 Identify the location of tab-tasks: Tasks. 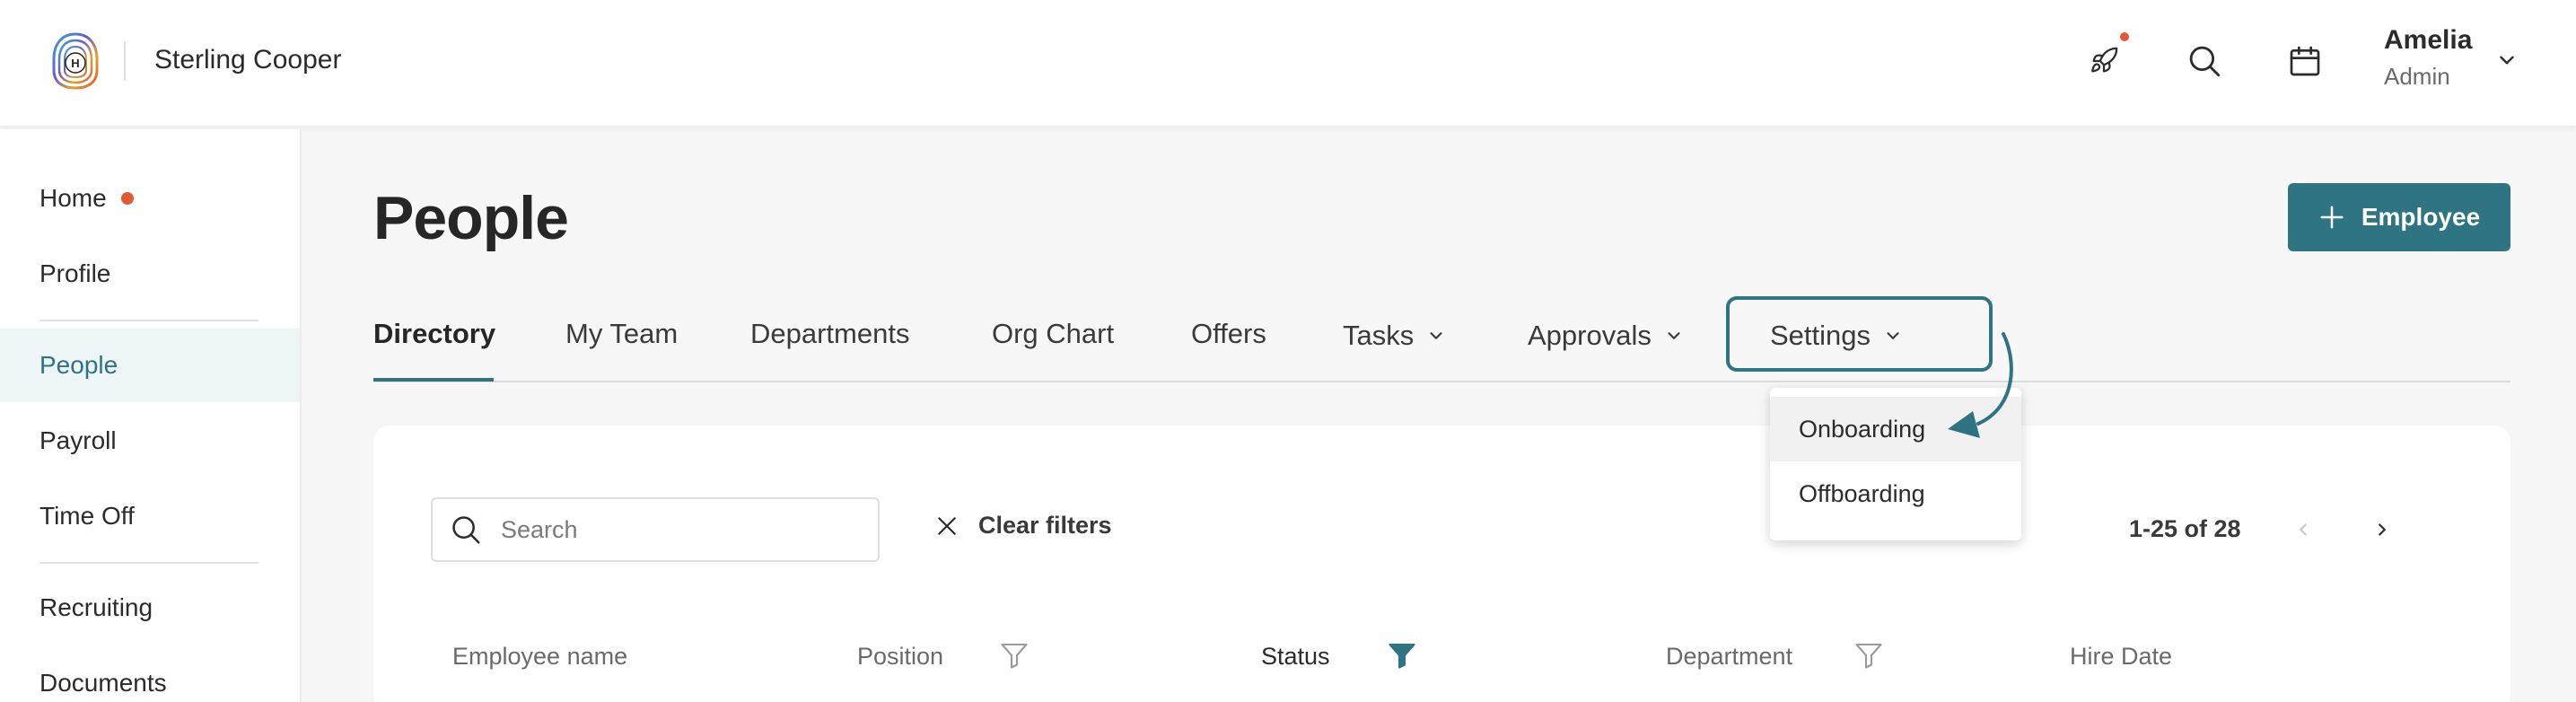
(1394, 336).